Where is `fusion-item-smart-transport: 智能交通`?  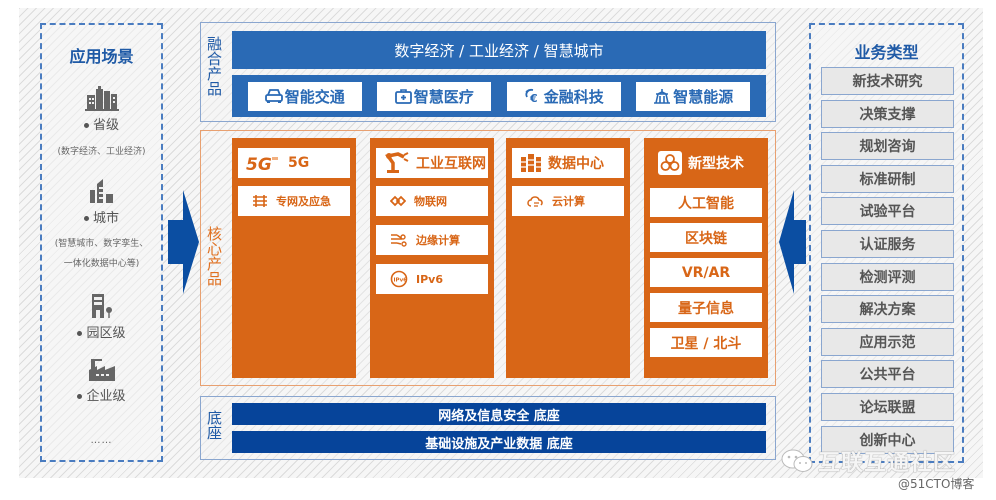
fusion-item-smart-transport: 智能交通 is located at coordinates (304, 96).